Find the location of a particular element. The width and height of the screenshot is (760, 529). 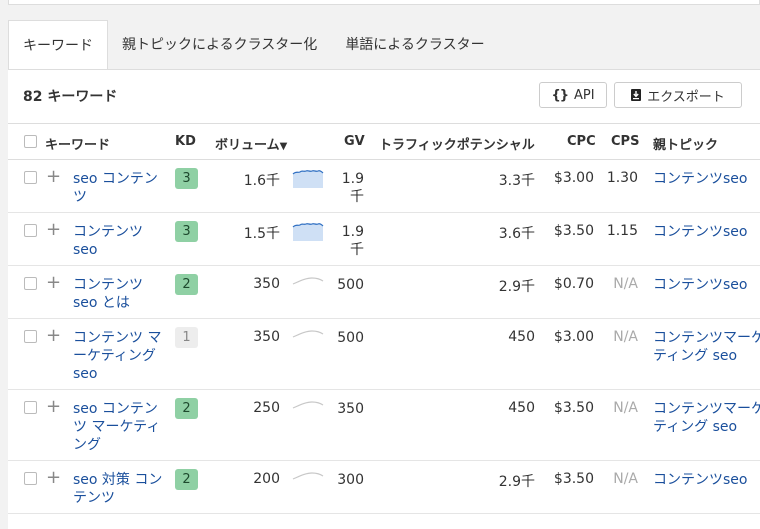

tab-parent-topic-cluster: 親トピックによるクラスター化 is located at coordinates (219, 45).